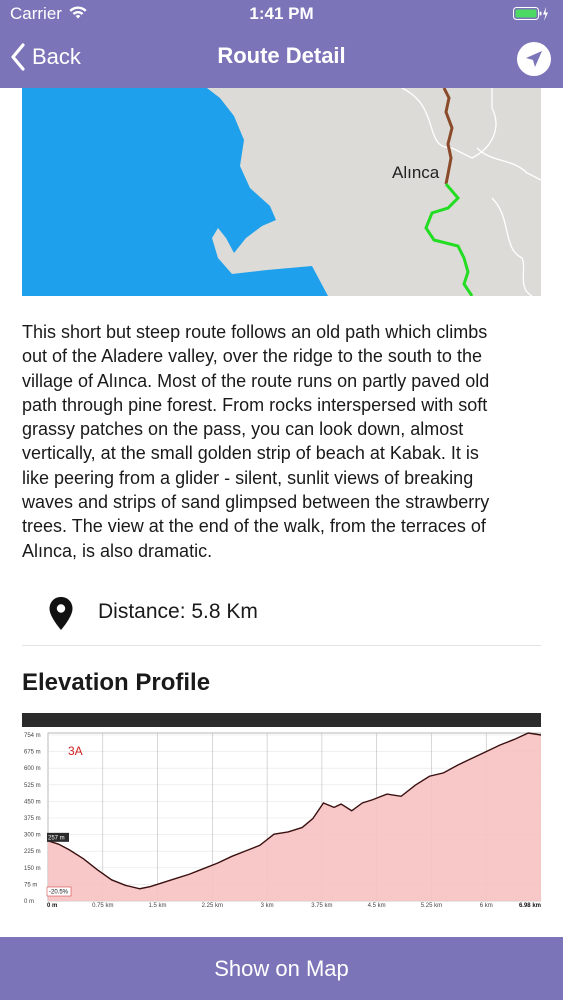 The image size is (563, 1000). I want to click on y-tick-label: 0 m, so click(29, 902).